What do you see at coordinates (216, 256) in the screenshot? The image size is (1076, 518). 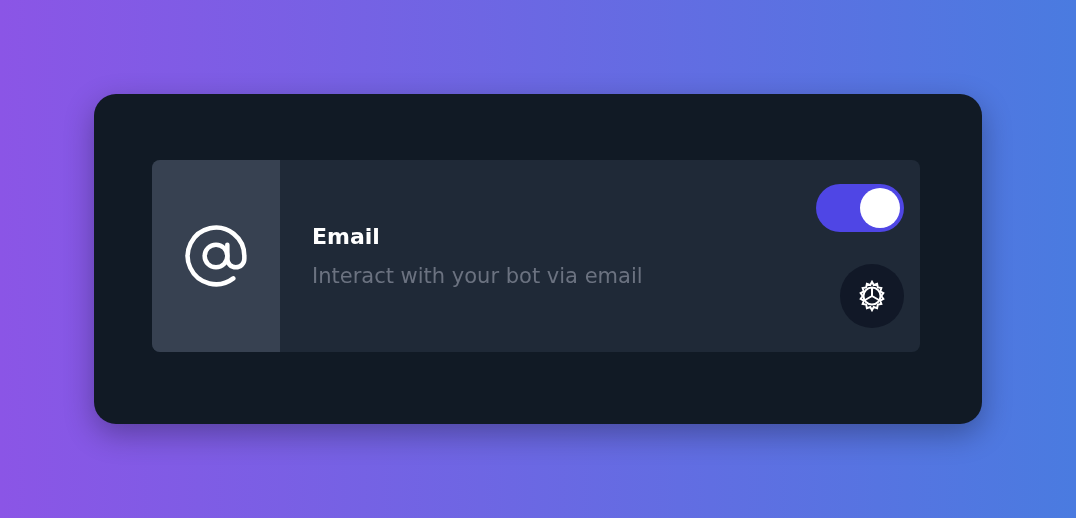 I see `at-sign-icon` at bounding box center [216, 256].